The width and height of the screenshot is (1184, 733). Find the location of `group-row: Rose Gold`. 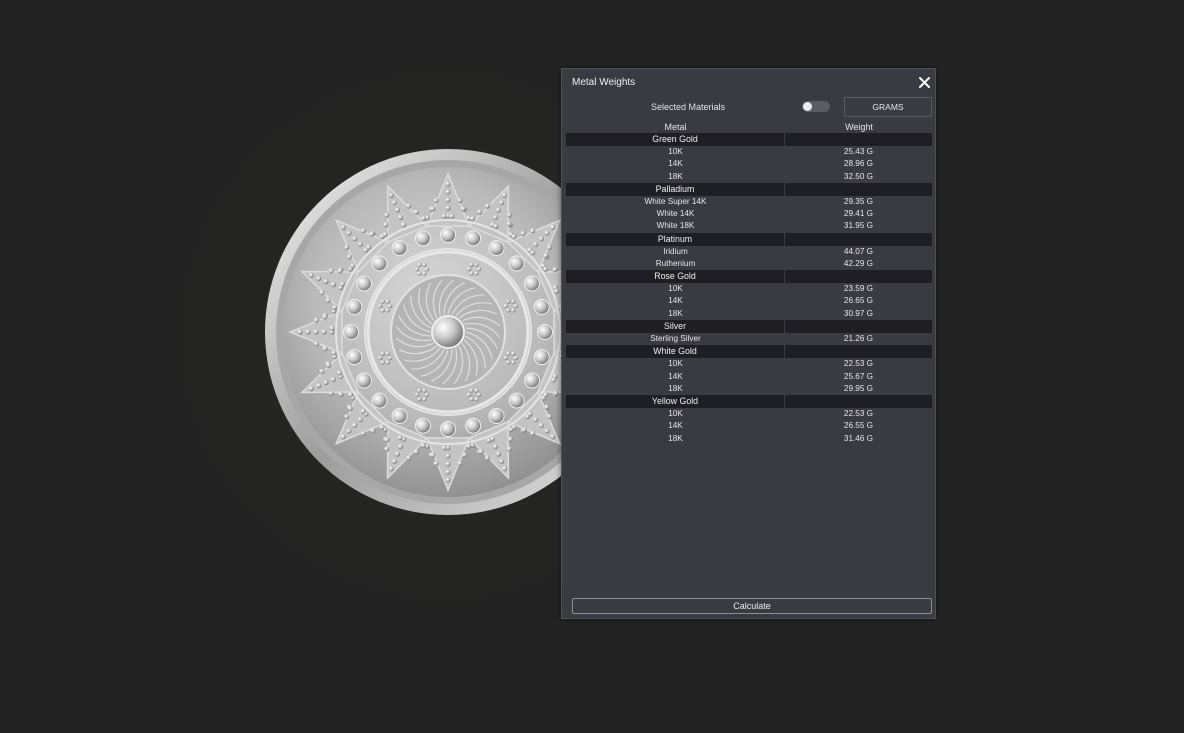

group-row: Rose Gold is located at coordinates (749, 277).